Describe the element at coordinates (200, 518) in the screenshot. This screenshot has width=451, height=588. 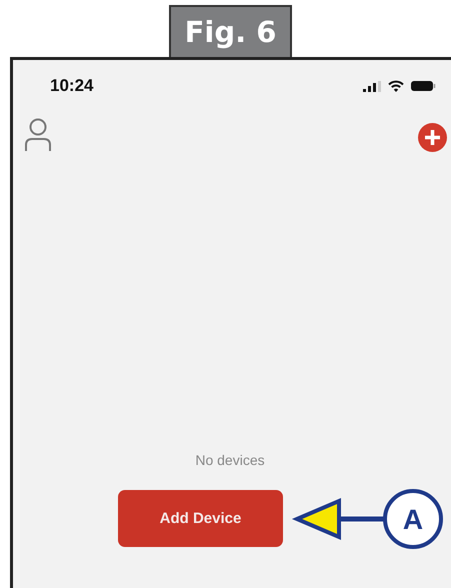
I see `add-device-button: Add Device` at that location.